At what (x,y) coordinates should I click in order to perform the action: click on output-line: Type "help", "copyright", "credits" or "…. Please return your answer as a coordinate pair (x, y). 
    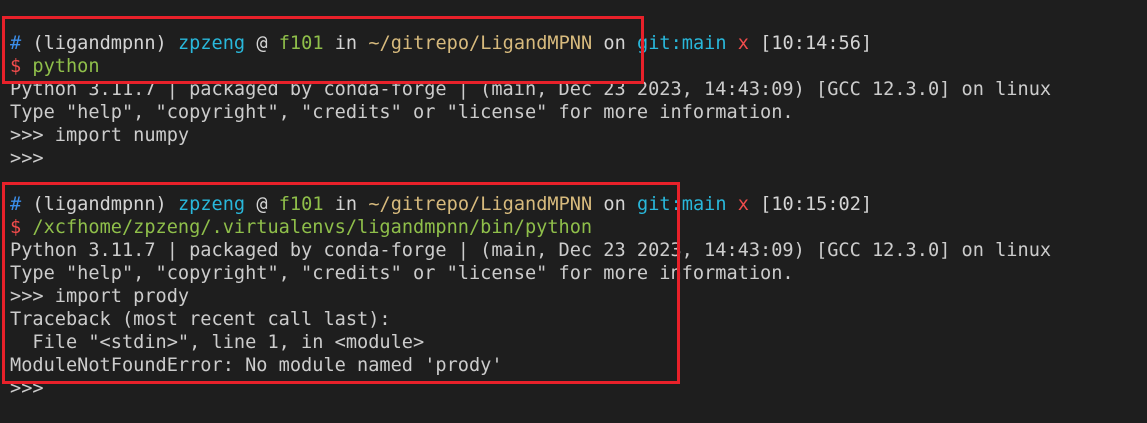
    Looking at the image, I should click on (402, 112).